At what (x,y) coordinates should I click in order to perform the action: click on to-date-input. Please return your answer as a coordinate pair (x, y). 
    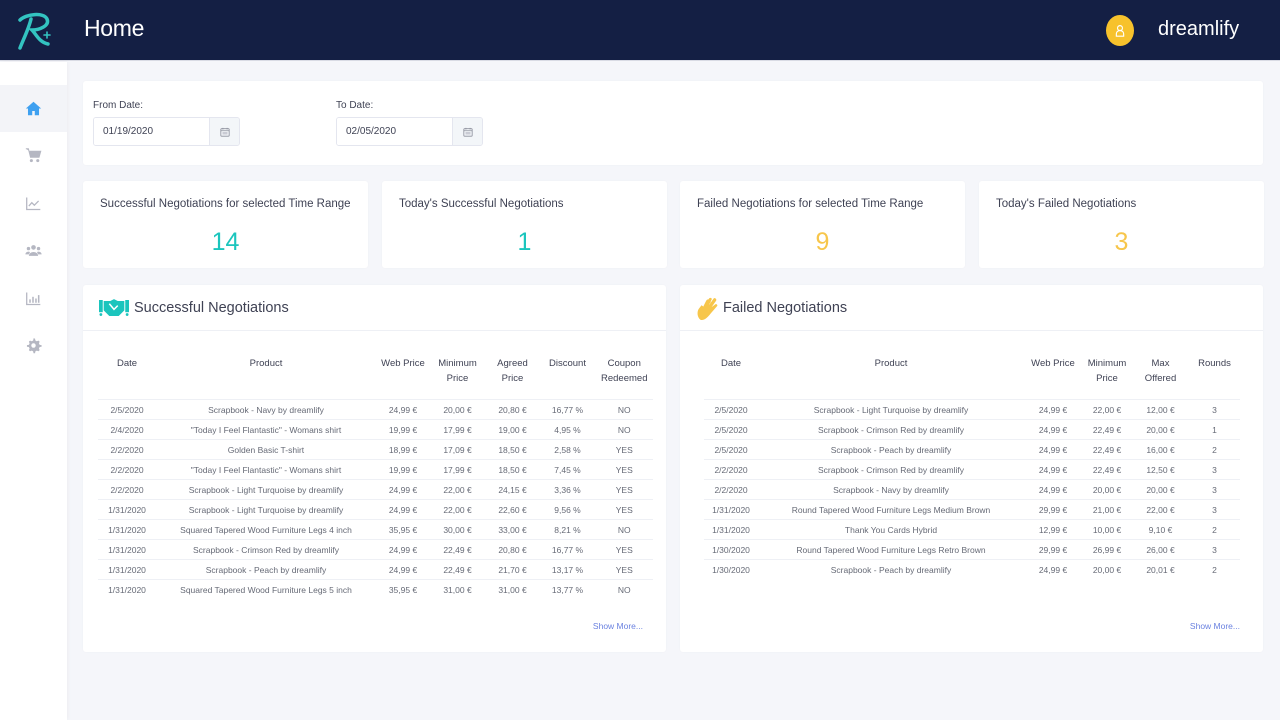
    Looking at the image, I should click on (394, 131).